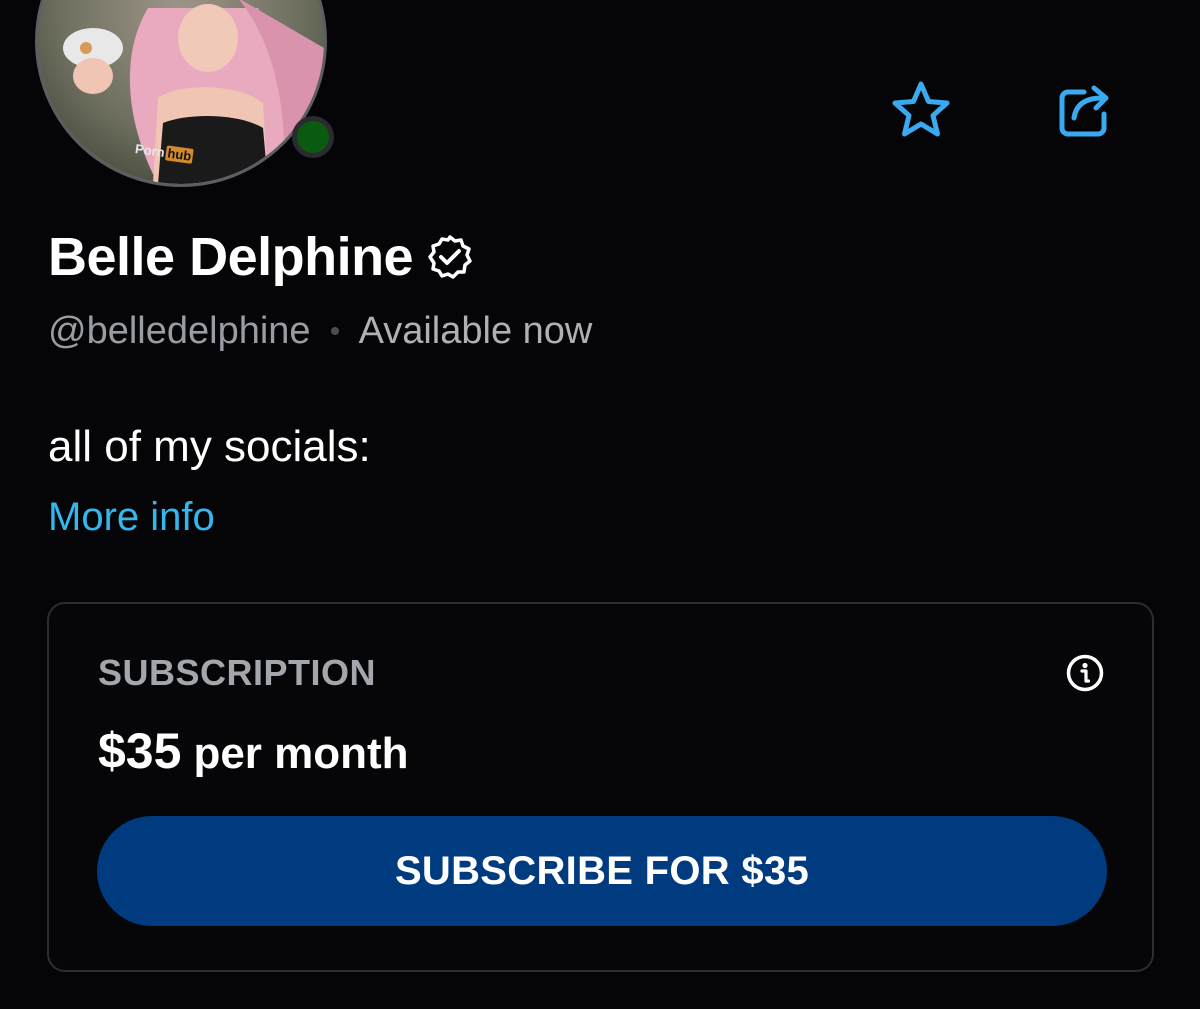 Image resolution: width=1200 pixels, height=1009 pixels. What do you see at coordinates (231, 257) in the screenshot?
I see `display-name: Belle Delphine` at bounding box center [231, 257].